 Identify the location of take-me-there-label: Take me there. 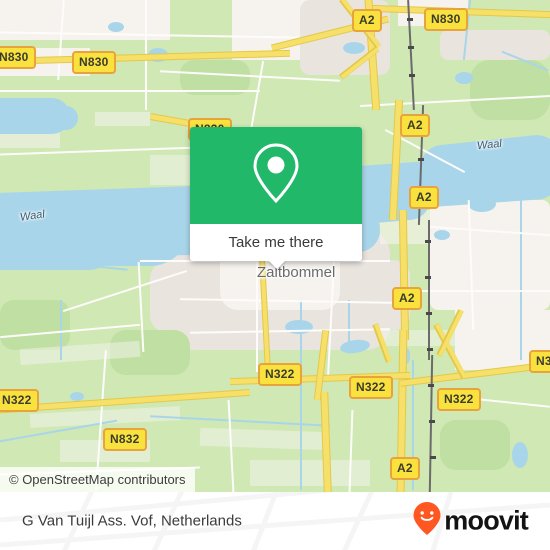
(276, 242).